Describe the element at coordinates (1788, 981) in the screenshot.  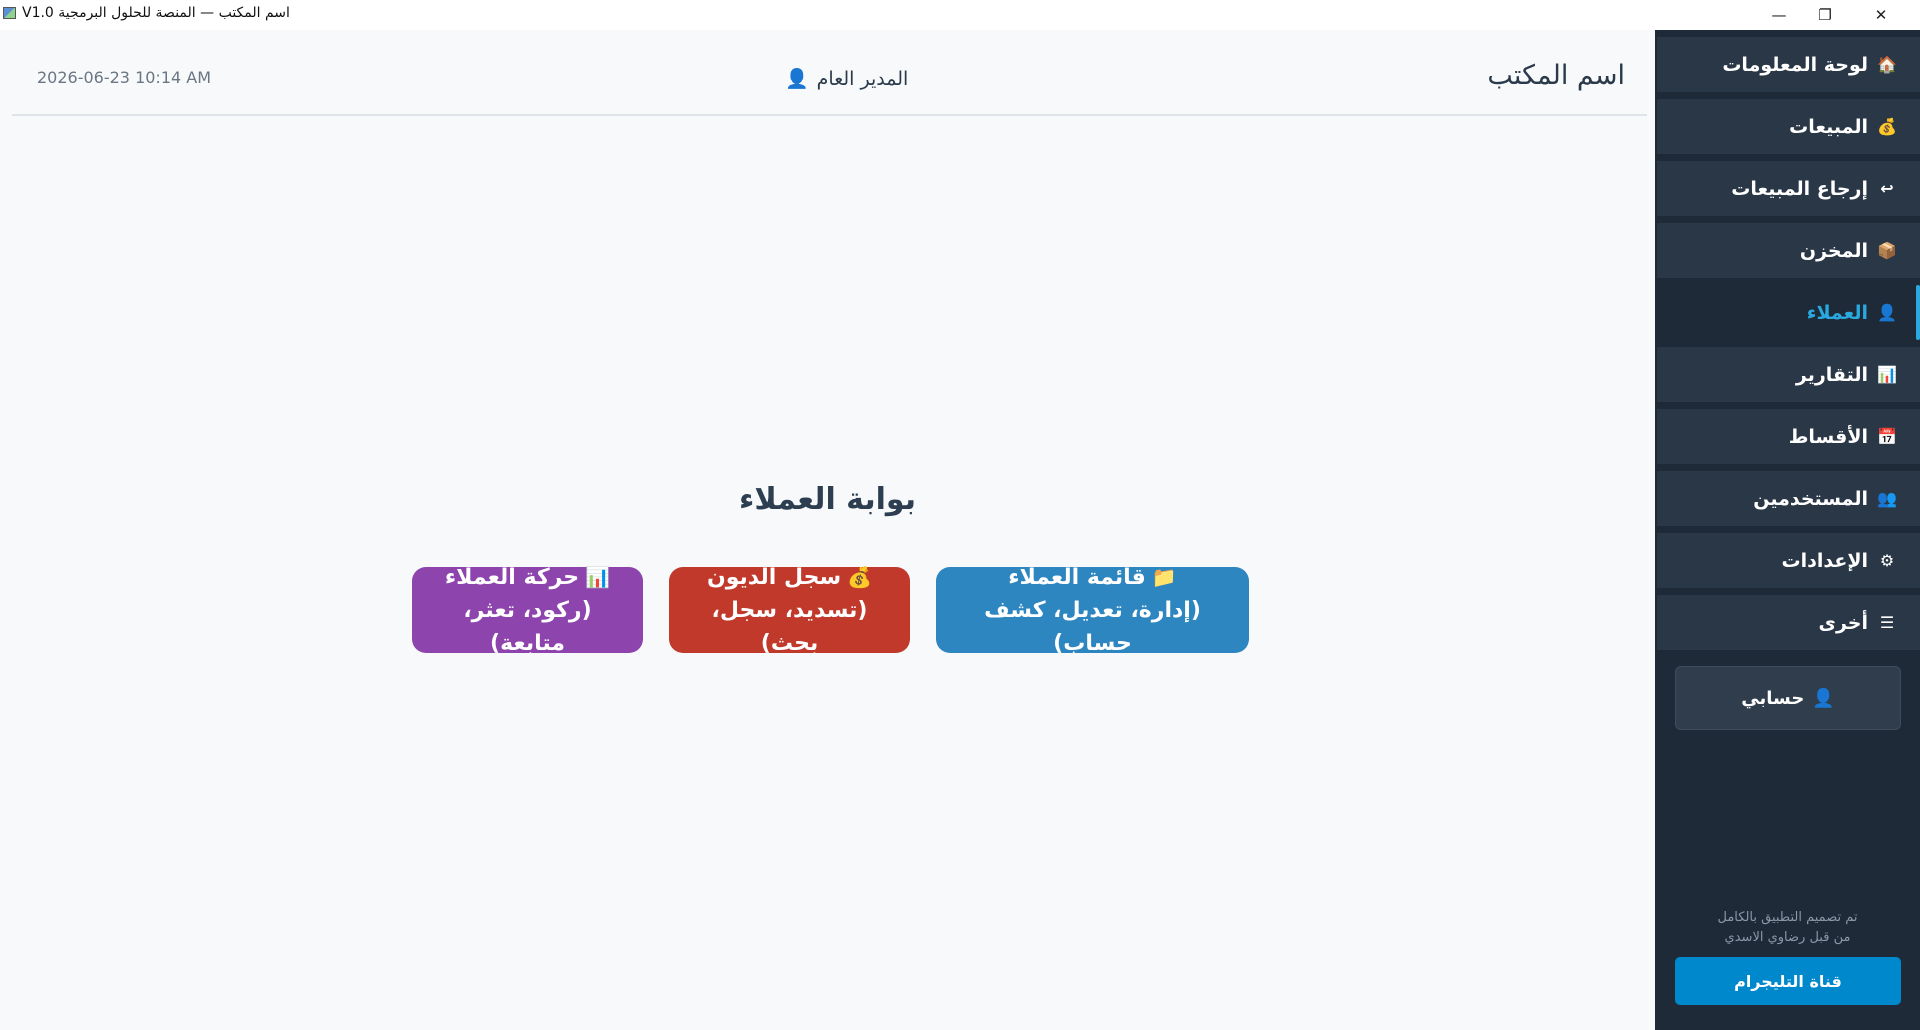
I see `telegram-channel-button: قناة التليجرام` at that location.